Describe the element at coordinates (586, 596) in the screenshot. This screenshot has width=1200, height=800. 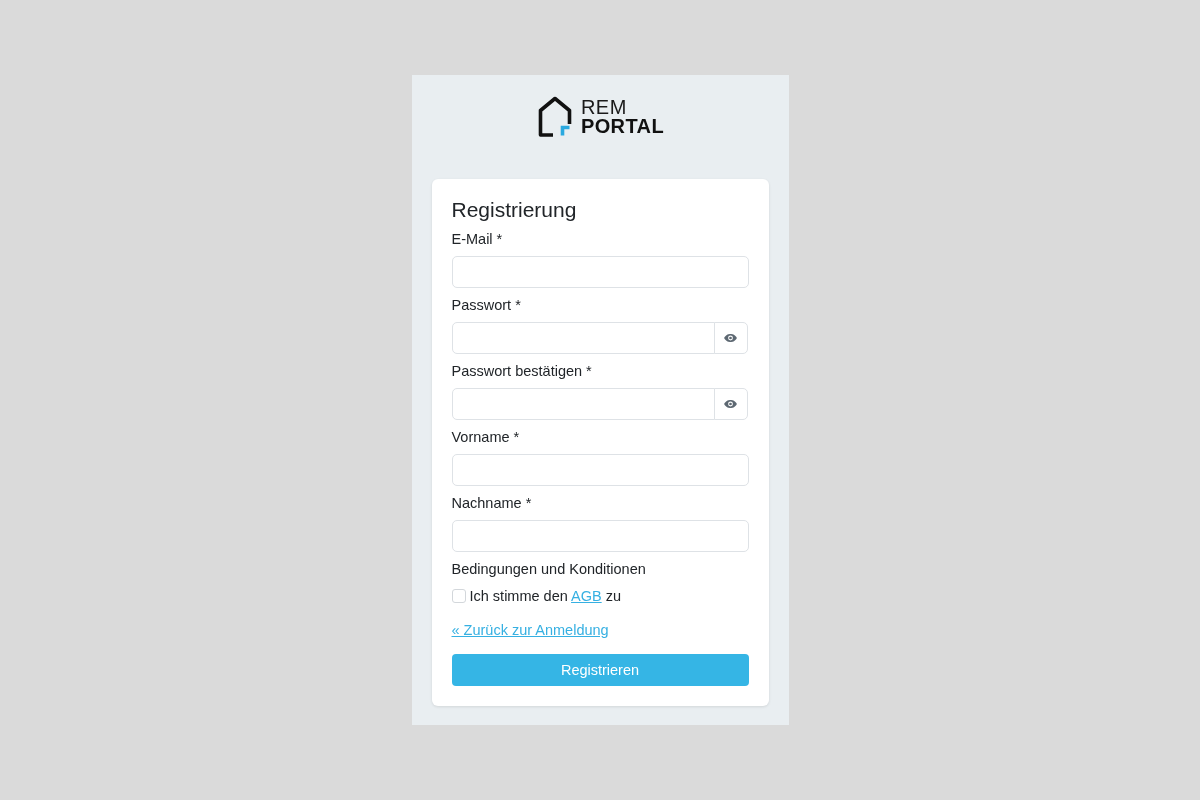
I see `agb-link: AGB` at that location.